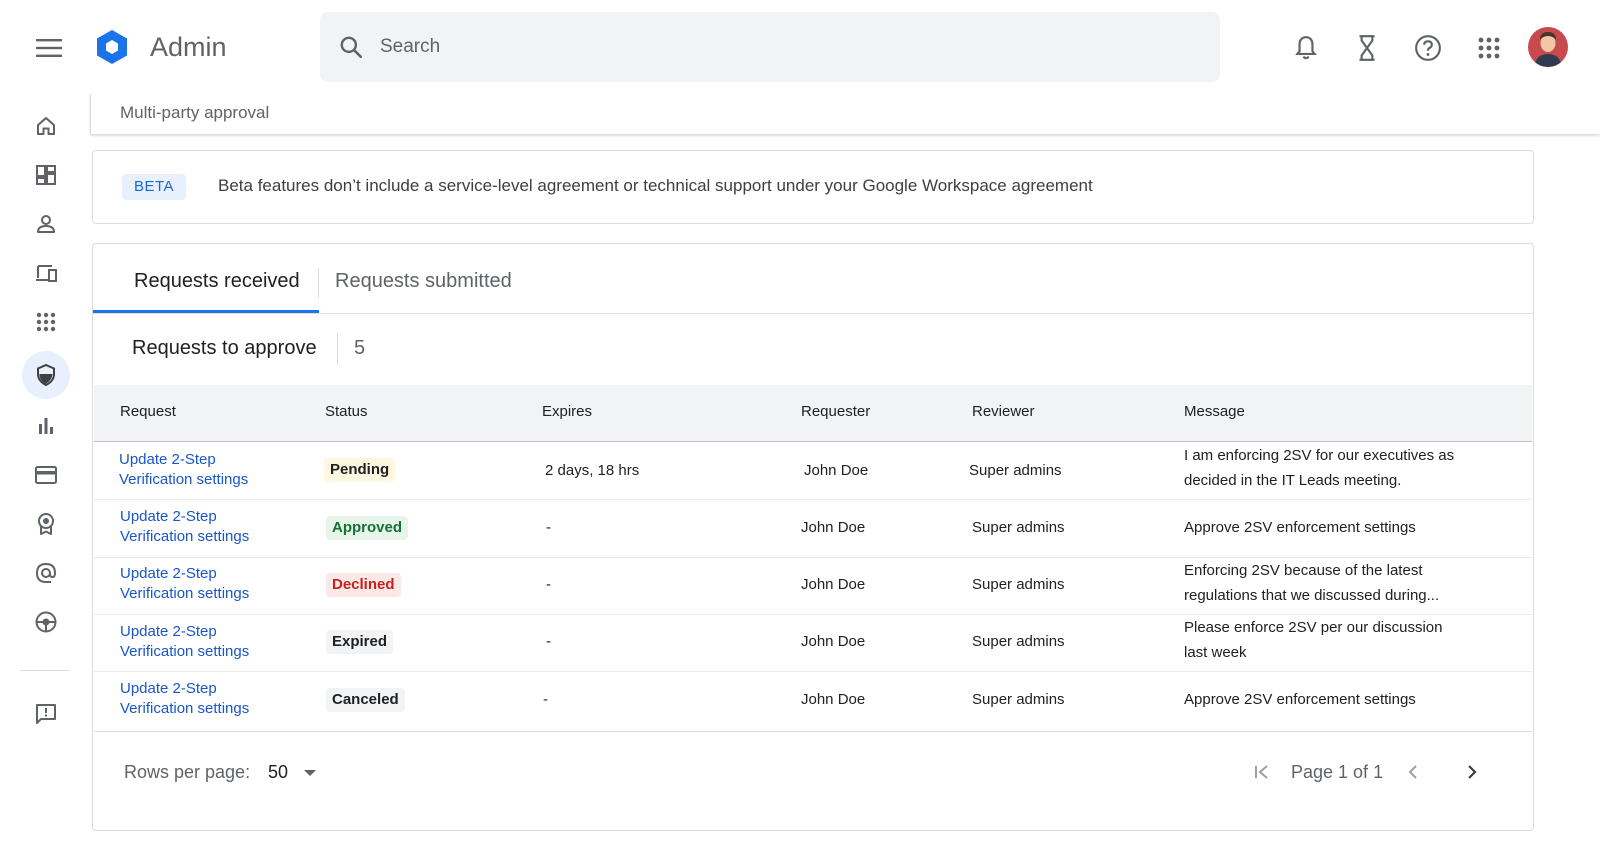 The height and width of the screenshot is (858, 1600). I want to click on sidebar-item-feedback, so click(46, 714).